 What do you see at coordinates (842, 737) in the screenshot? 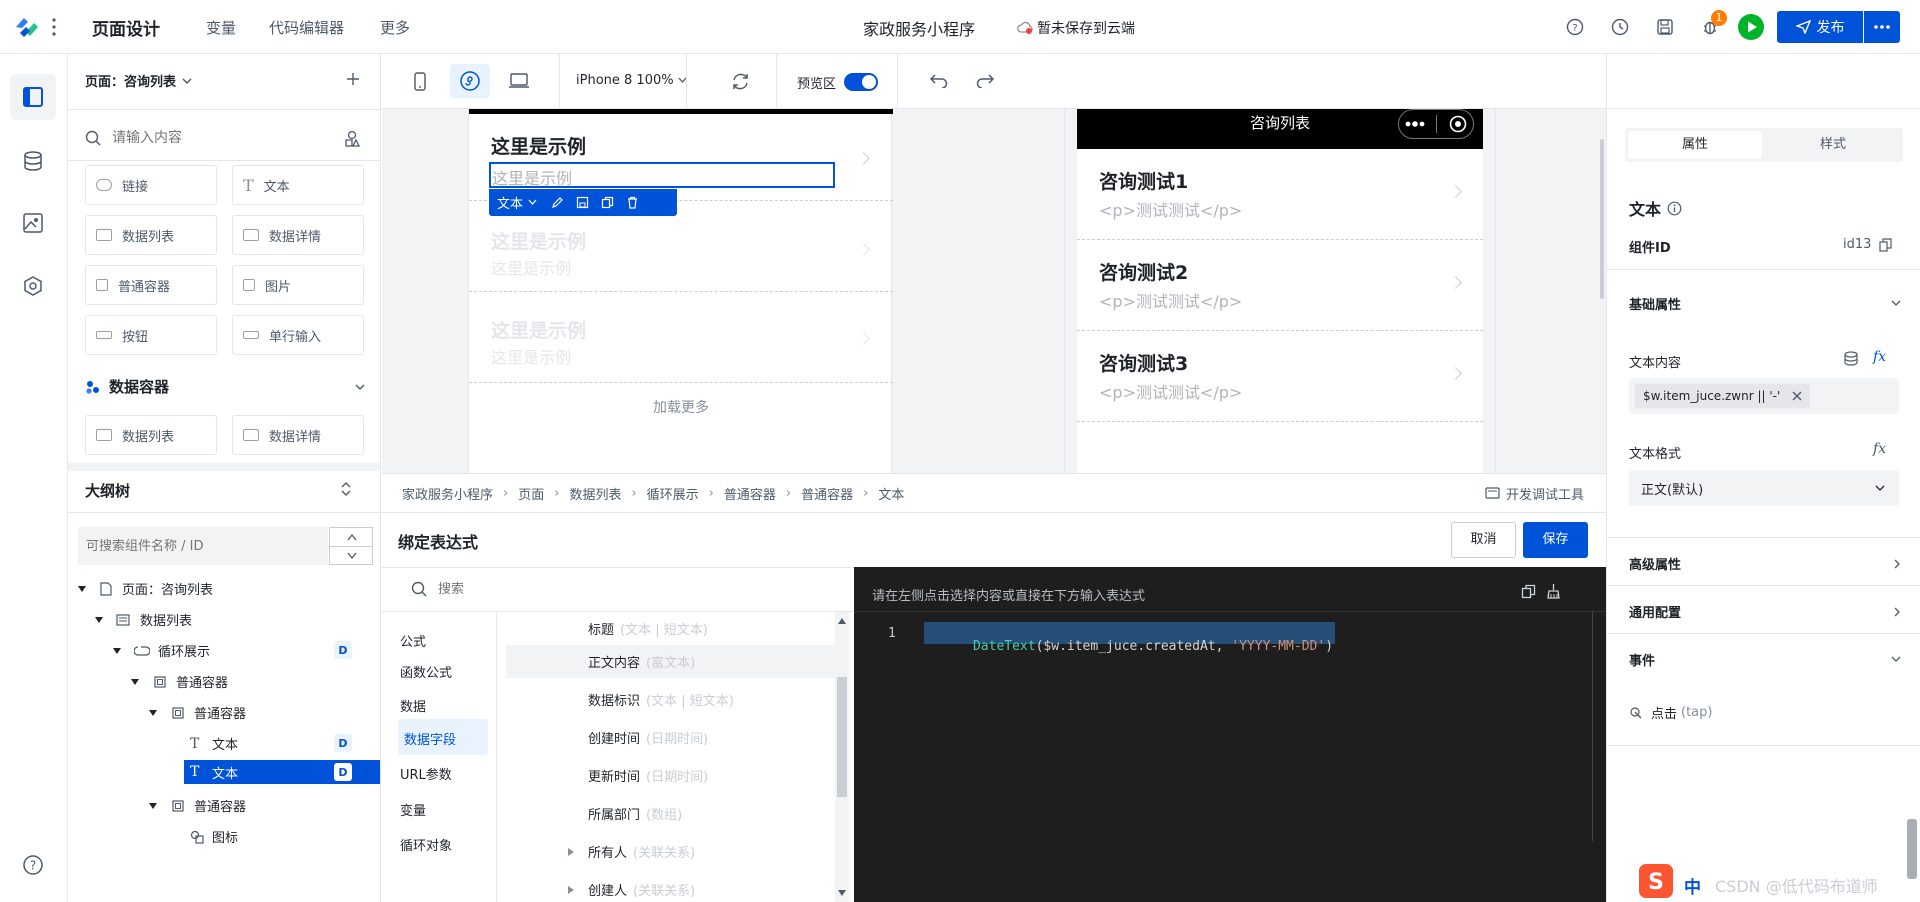
I see `scroll-thumb` at bounding box center [842, 737].